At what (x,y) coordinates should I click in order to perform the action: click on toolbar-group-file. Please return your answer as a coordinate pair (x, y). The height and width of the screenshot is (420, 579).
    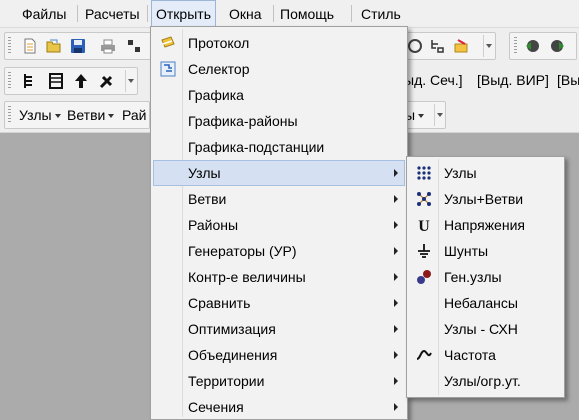
    Looking at the image, I should click on (78, 46).